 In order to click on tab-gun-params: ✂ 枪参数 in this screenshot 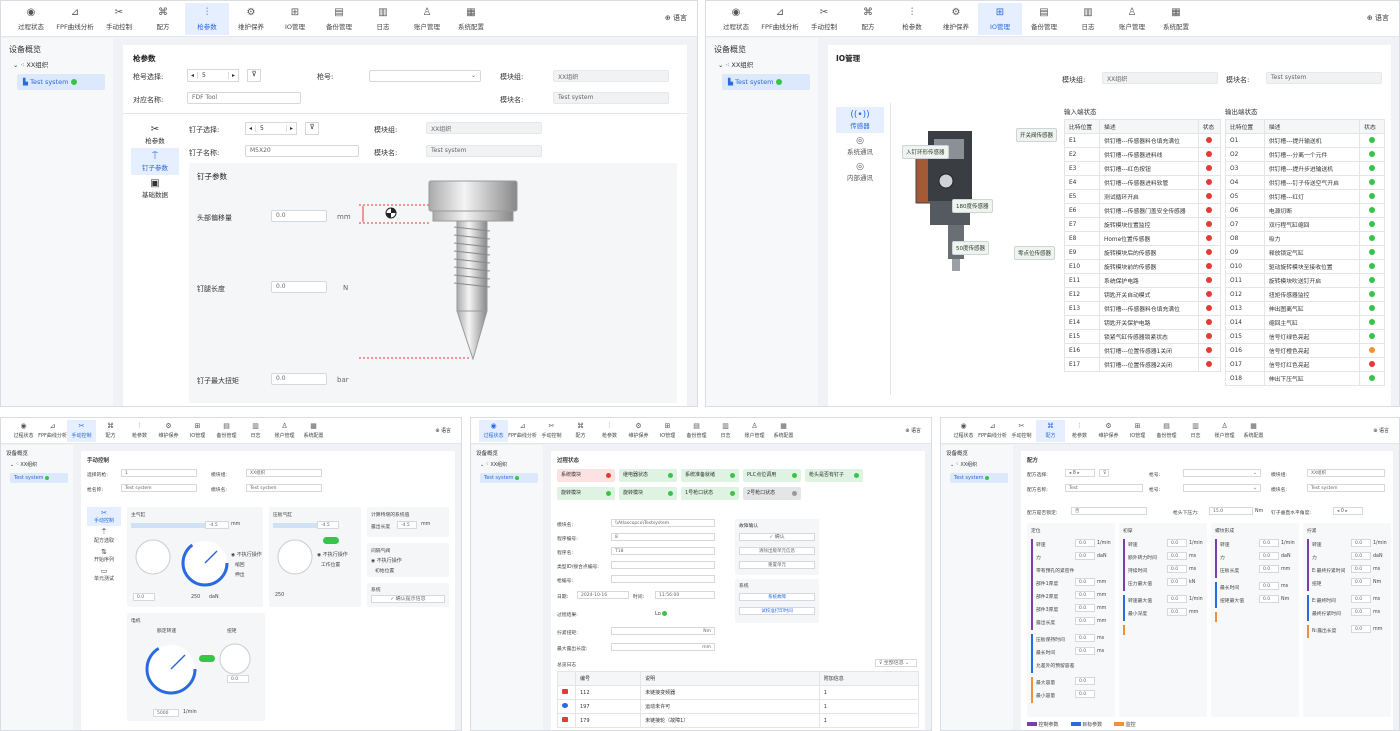, I will do `click(155, 134)`.